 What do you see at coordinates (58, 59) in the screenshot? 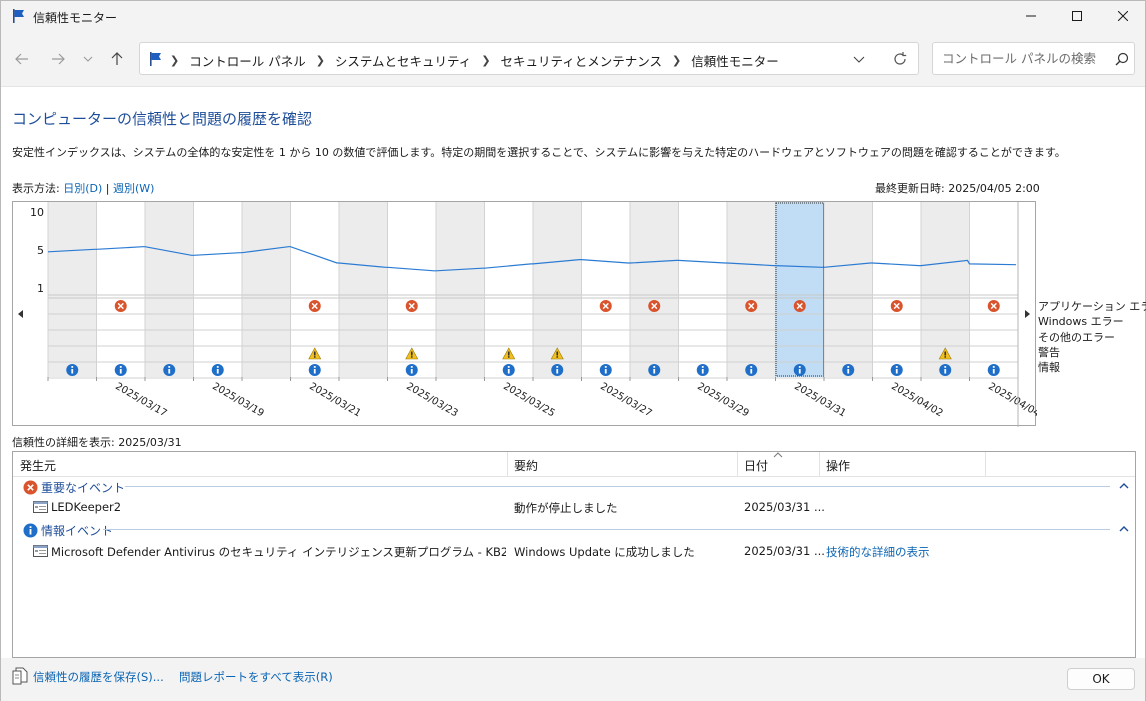
I see `forward-button` at bounding box center [58, 59].